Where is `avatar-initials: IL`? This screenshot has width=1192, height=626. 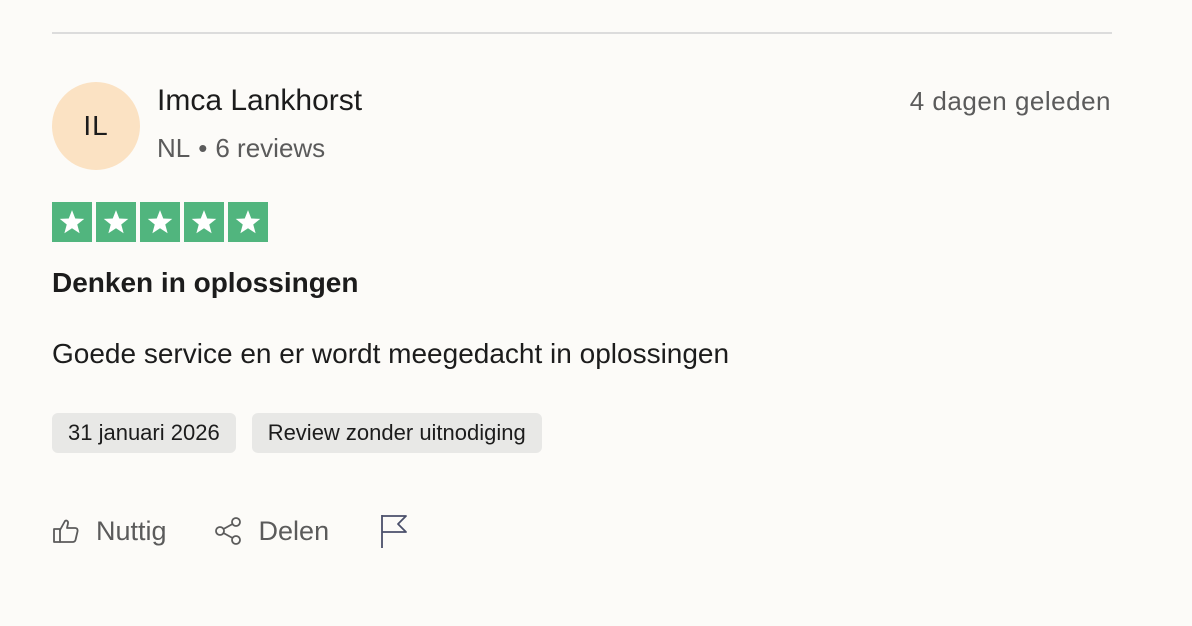
avatar-initials: IL is located at coordinates (96, 125).